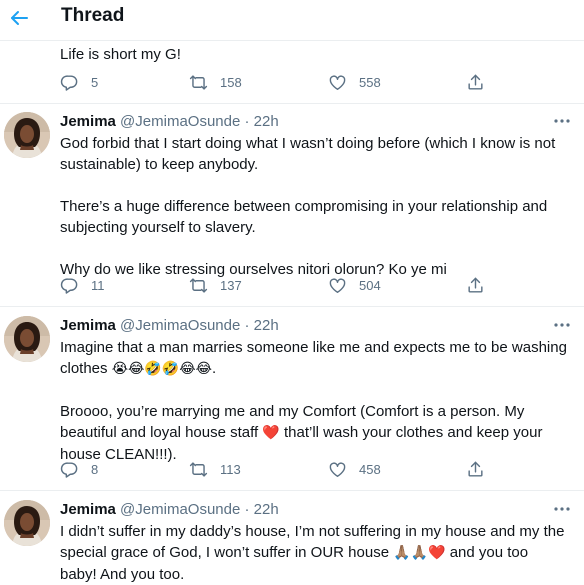  Describe the element at coordinates (370, 469) in the screenshot. I see `like-count: 458` at that location.